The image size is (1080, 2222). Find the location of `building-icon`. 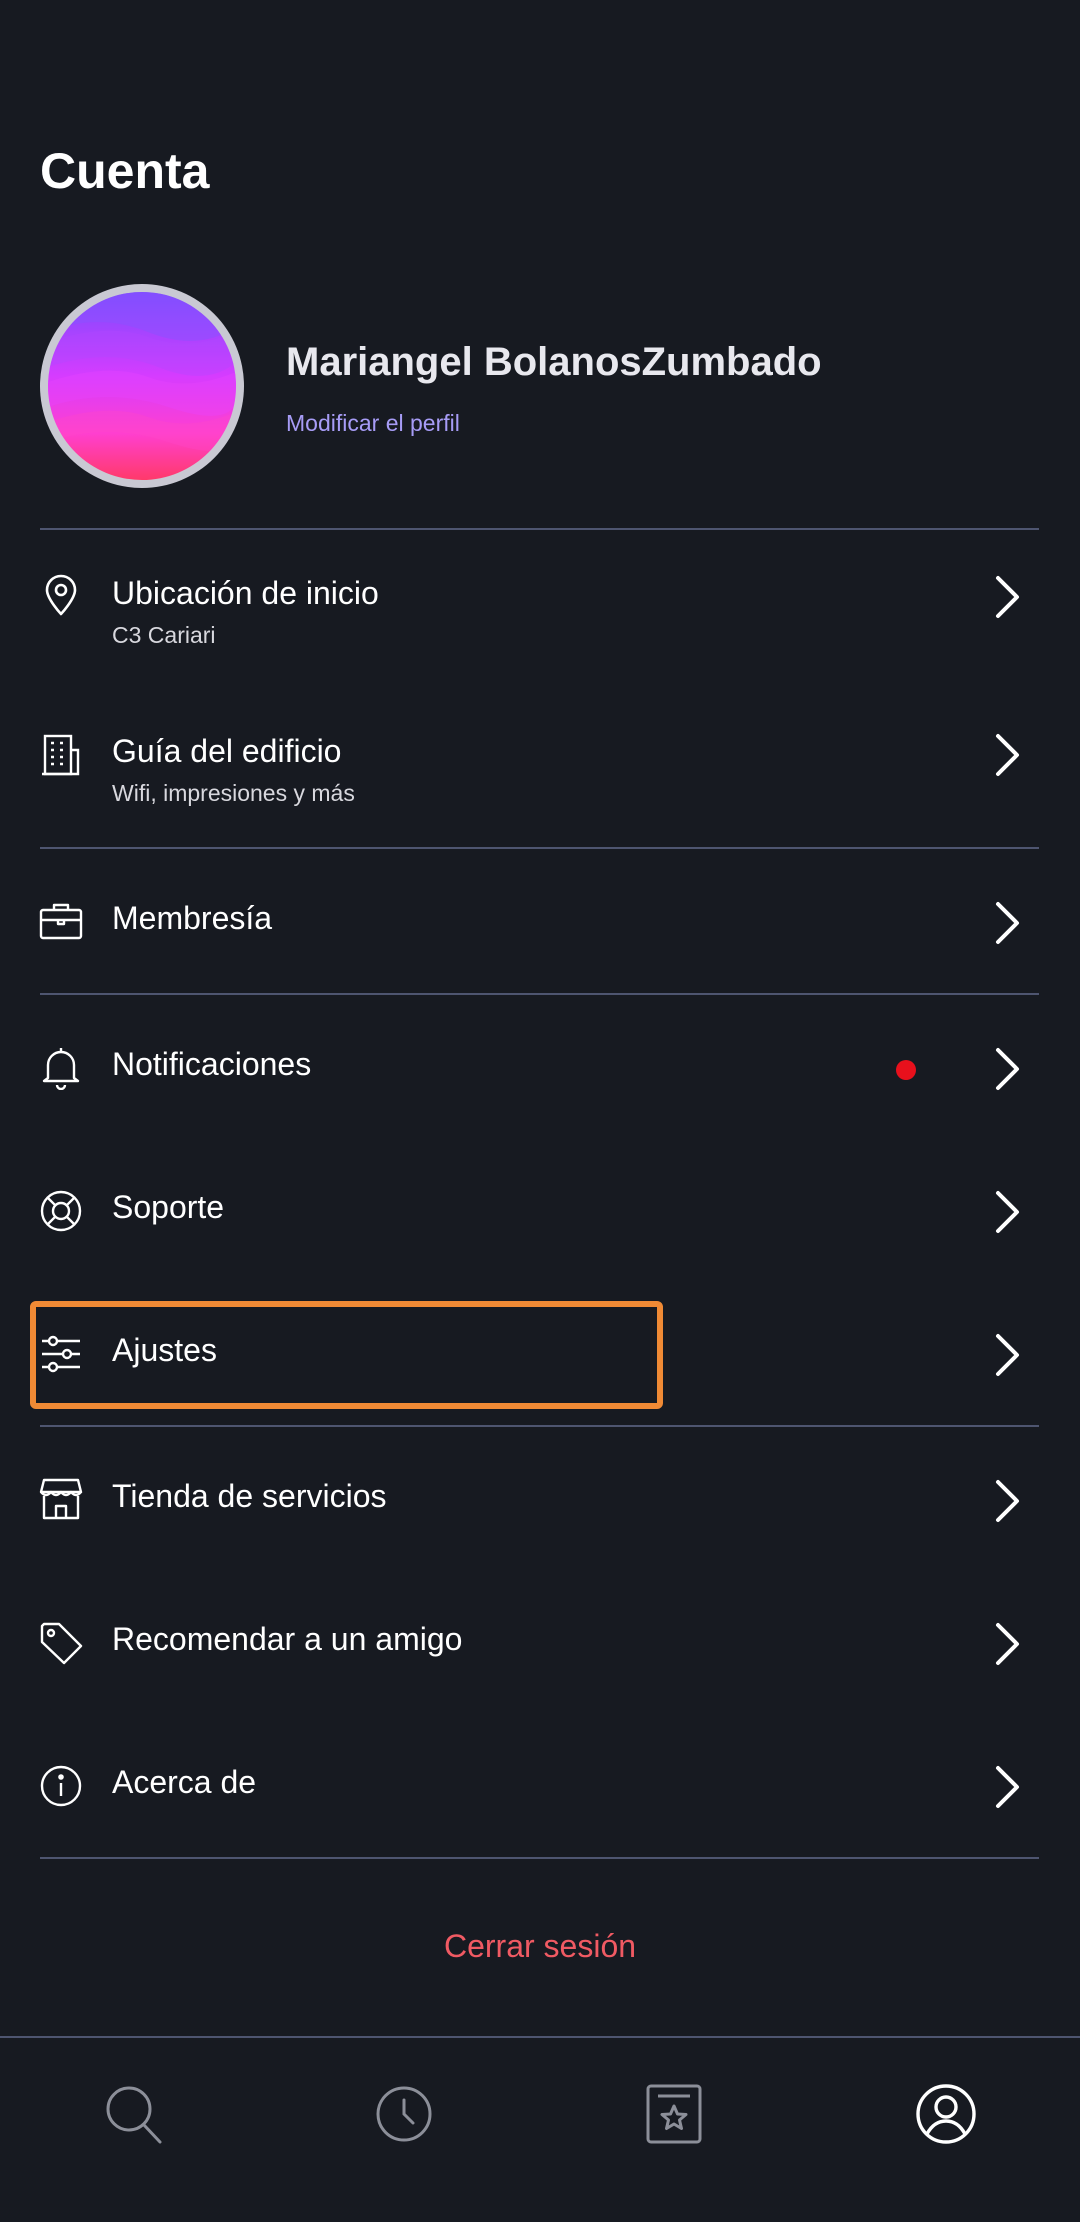

building-icon is located at coordinates (61, 755).